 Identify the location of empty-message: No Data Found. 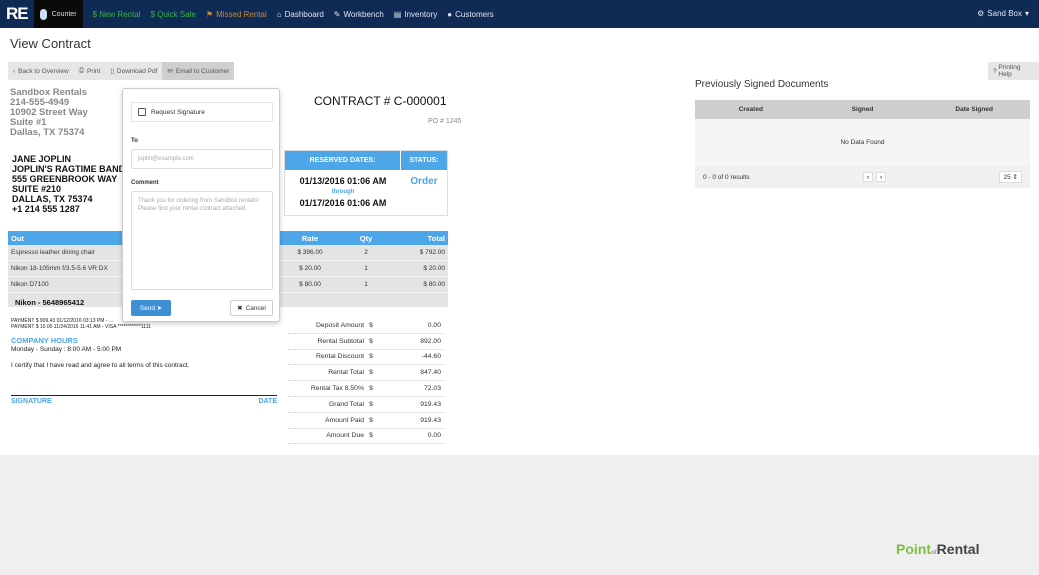
(862, 142).